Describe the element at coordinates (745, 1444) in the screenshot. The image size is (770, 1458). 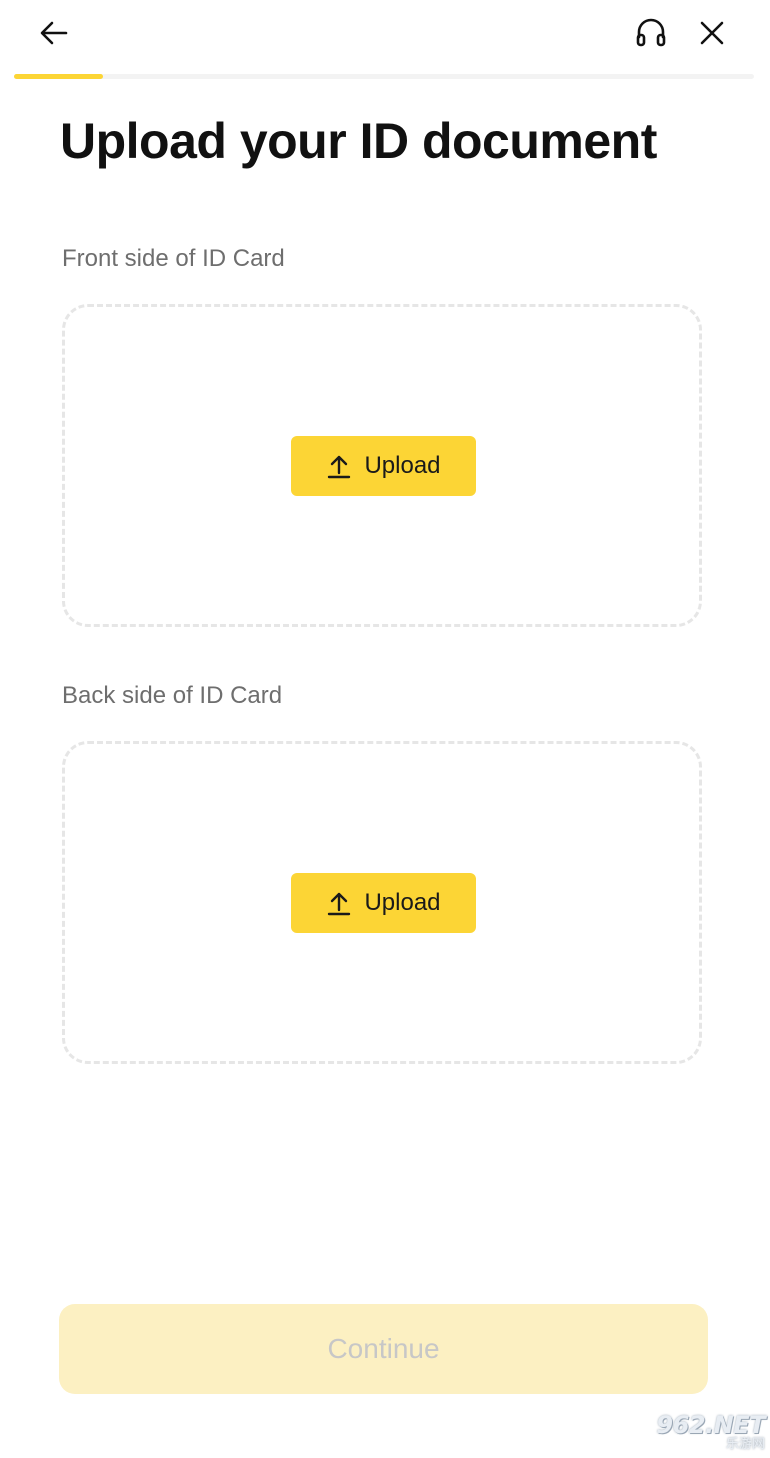
I see `watermark-sub: 乐游网` at that location.